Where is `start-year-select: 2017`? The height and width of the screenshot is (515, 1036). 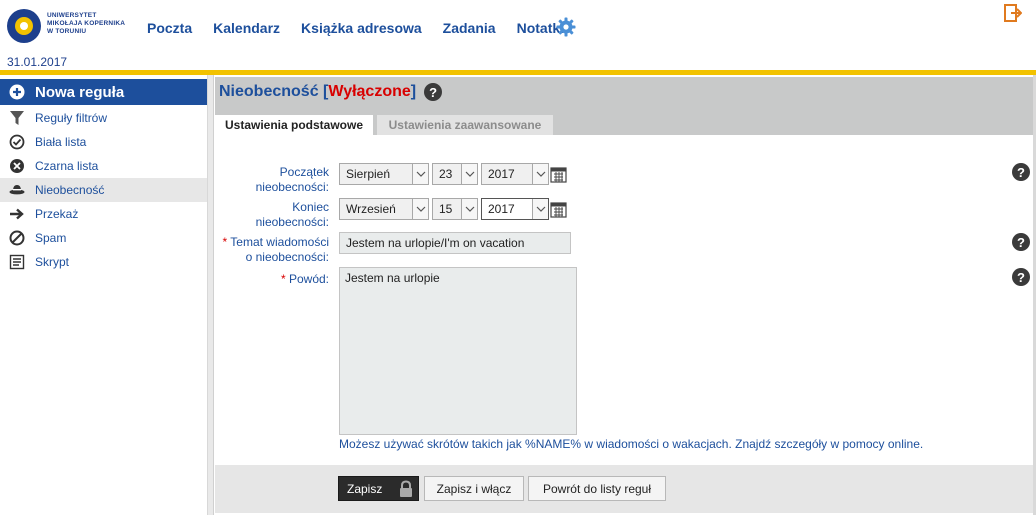 start-year-select: 2017 is located at coordinates (515, 174).